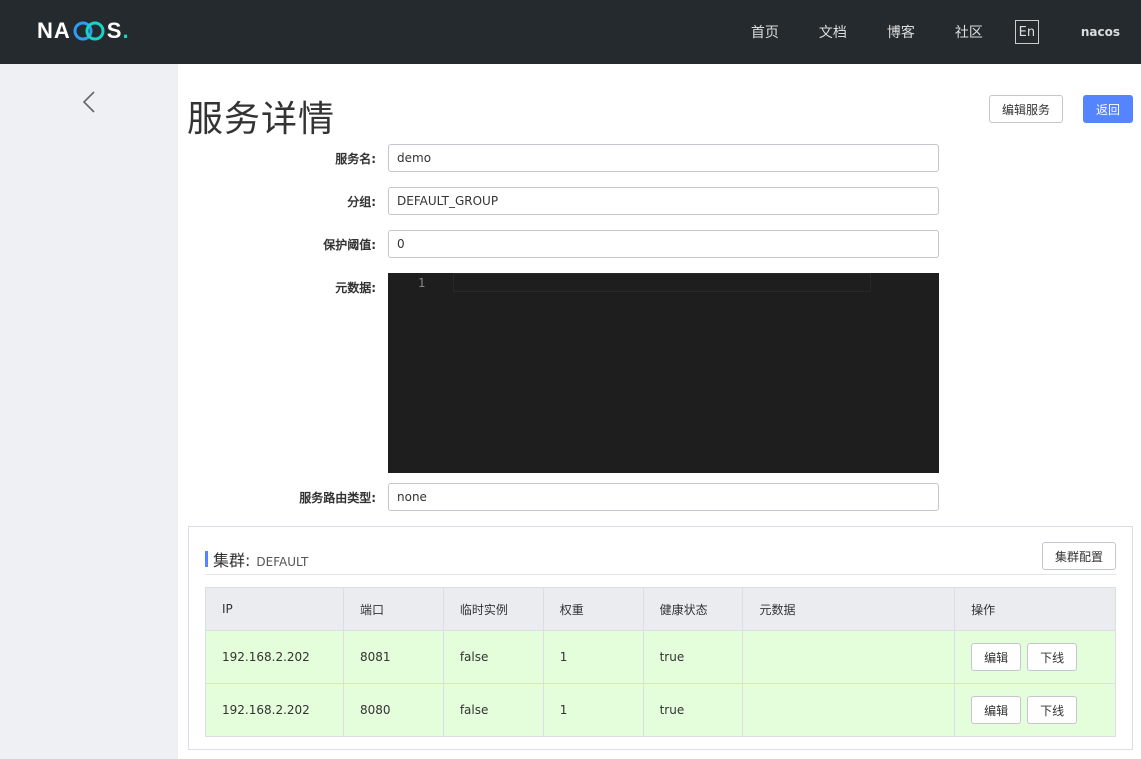 The height and width of the screenshot is (759, 1141). I want to click on column-header-healthy: 健康状态, so click(693, 609).